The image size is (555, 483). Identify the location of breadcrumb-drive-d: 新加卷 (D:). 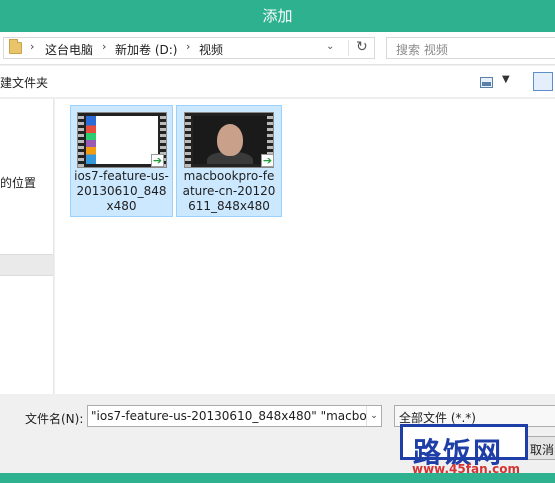
(146, 49).